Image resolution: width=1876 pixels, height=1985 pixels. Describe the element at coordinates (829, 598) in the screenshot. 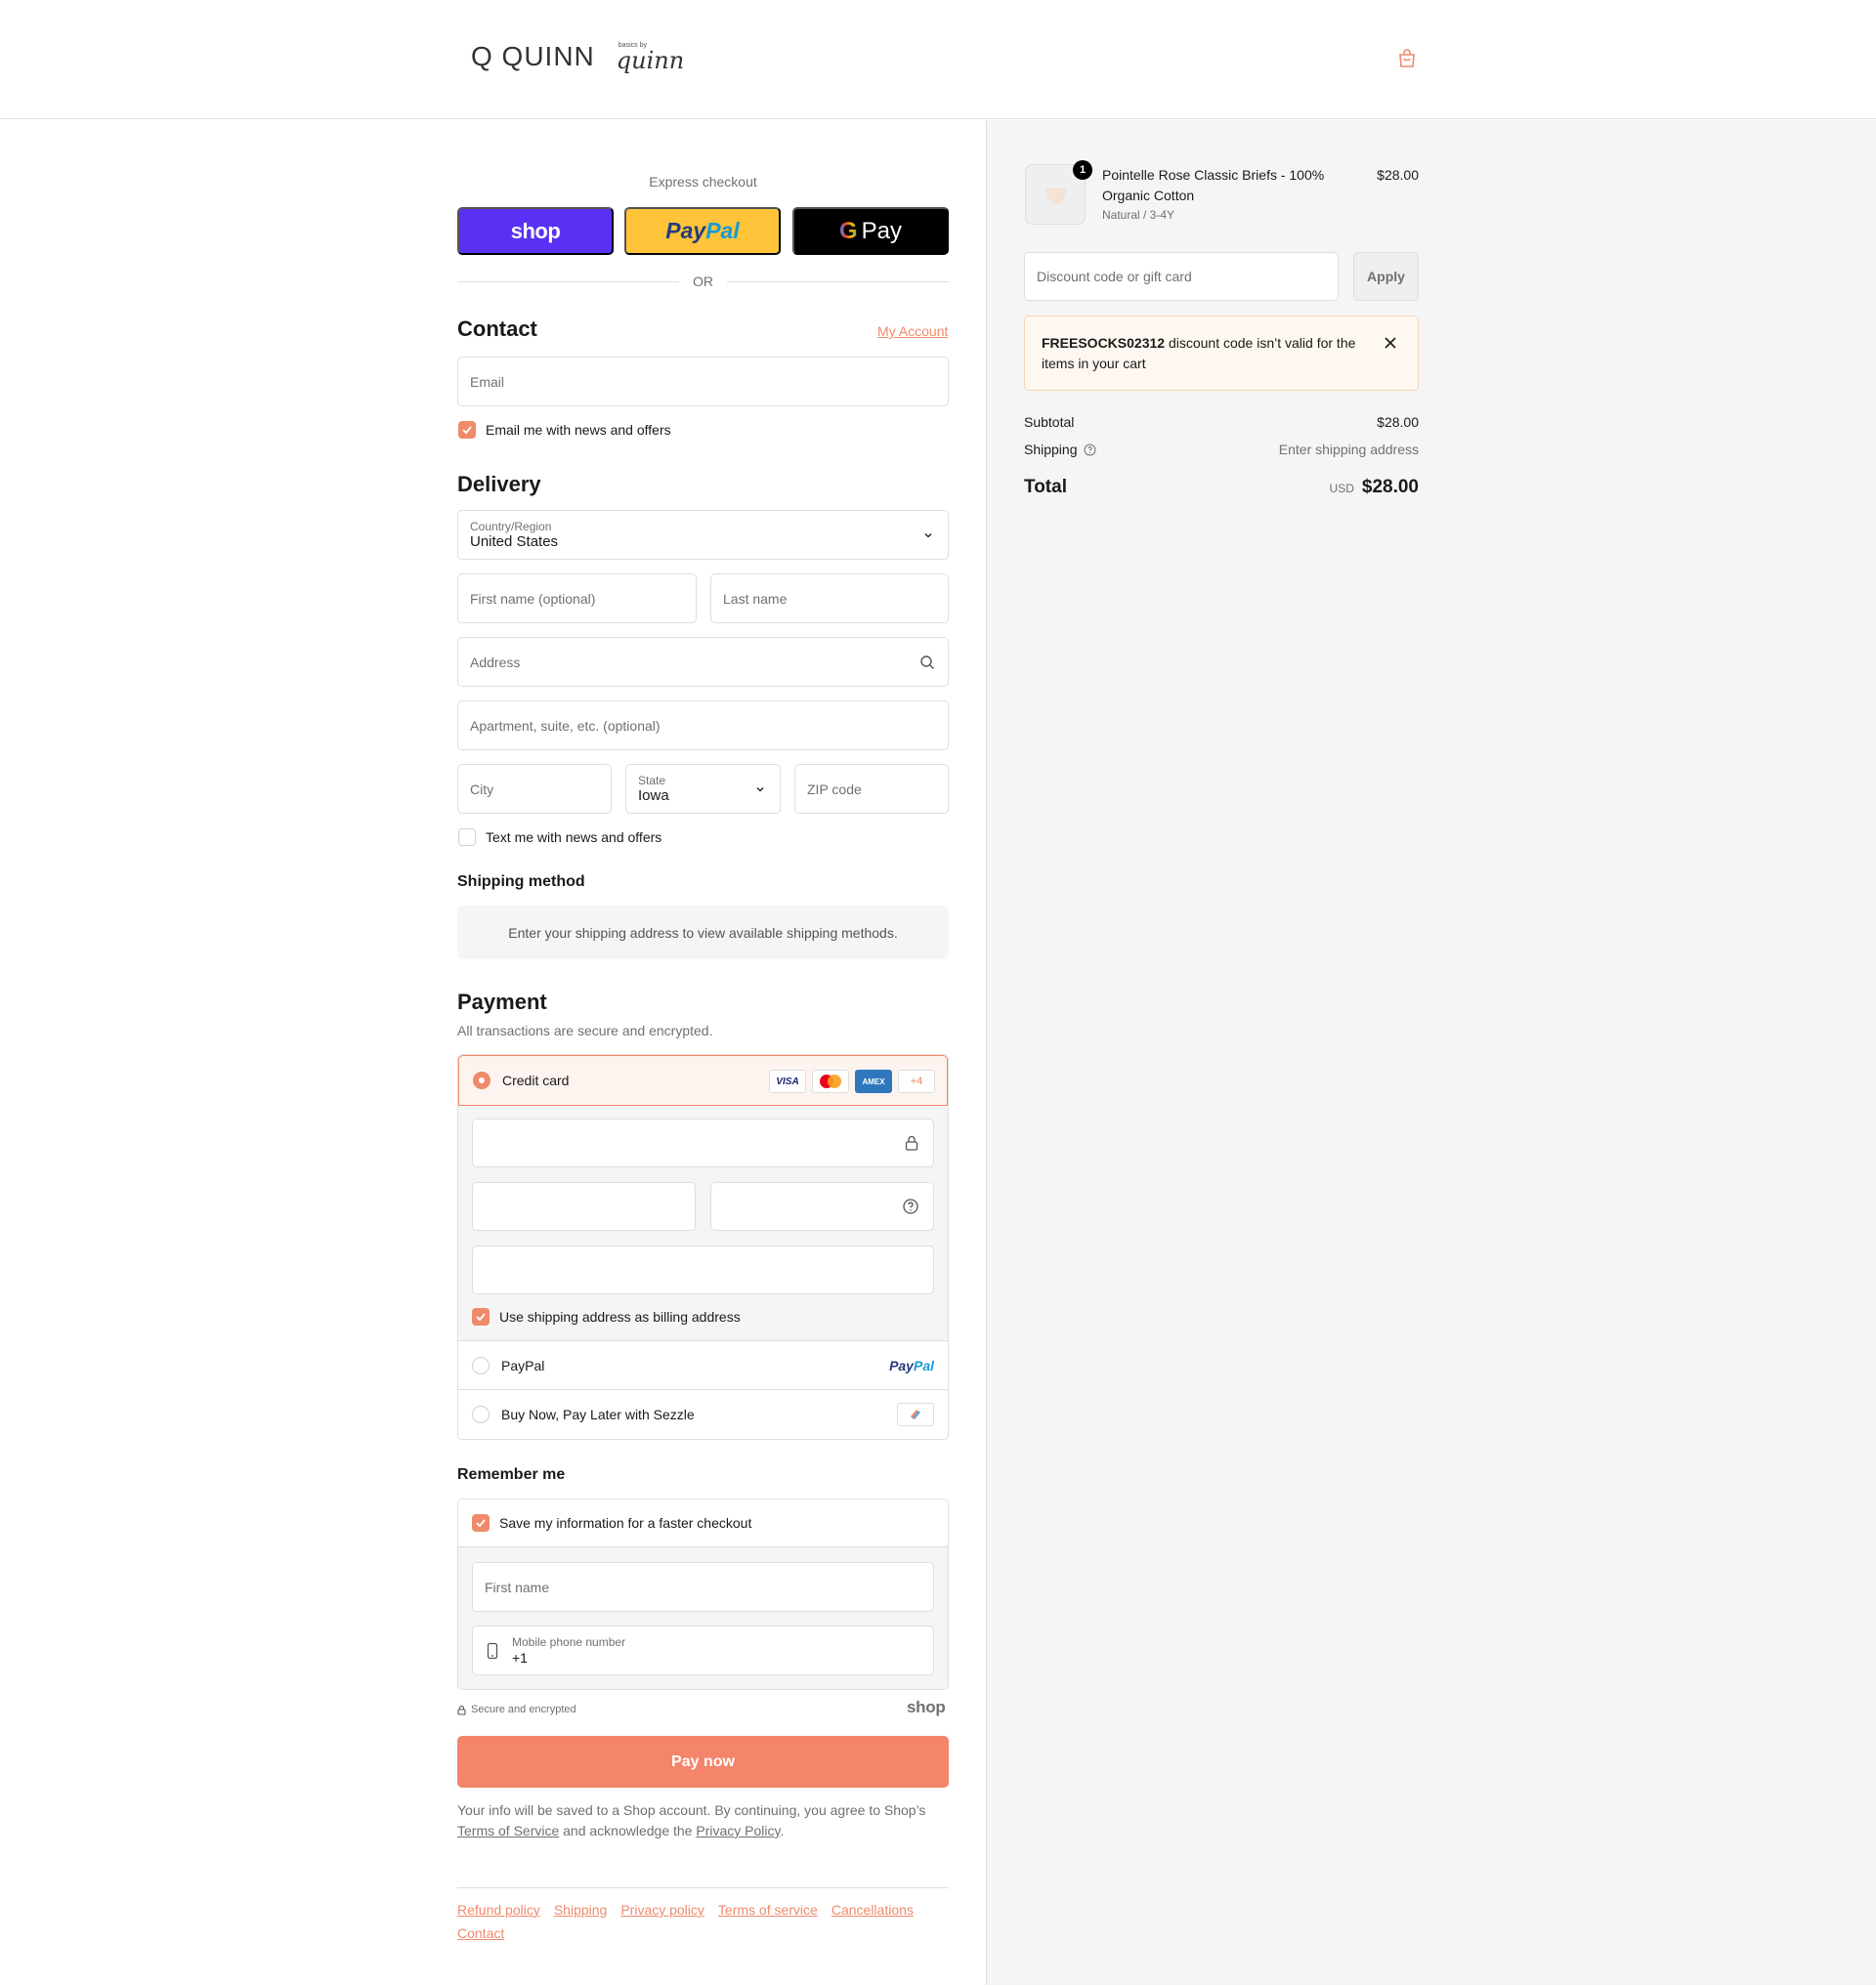

I see `last-name-field: Last name` at that location.